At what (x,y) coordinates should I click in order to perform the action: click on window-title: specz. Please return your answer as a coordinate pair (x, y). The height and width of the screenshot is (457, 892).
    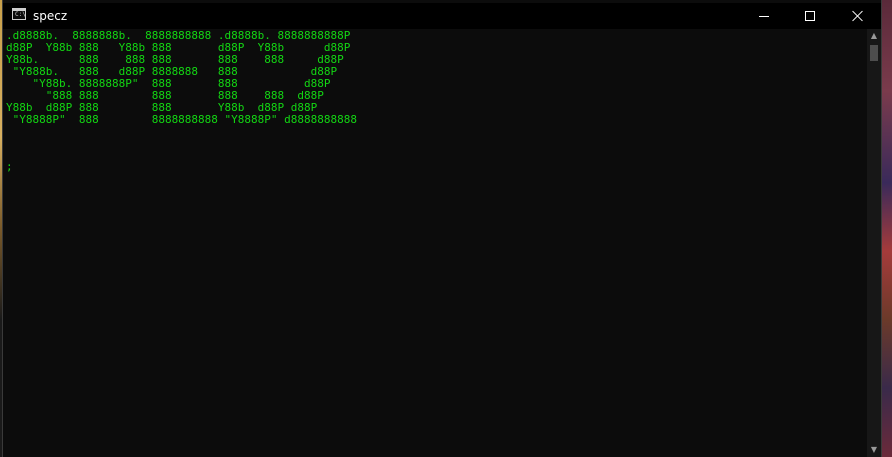
    Looking at the image, I should click on (50, 16).